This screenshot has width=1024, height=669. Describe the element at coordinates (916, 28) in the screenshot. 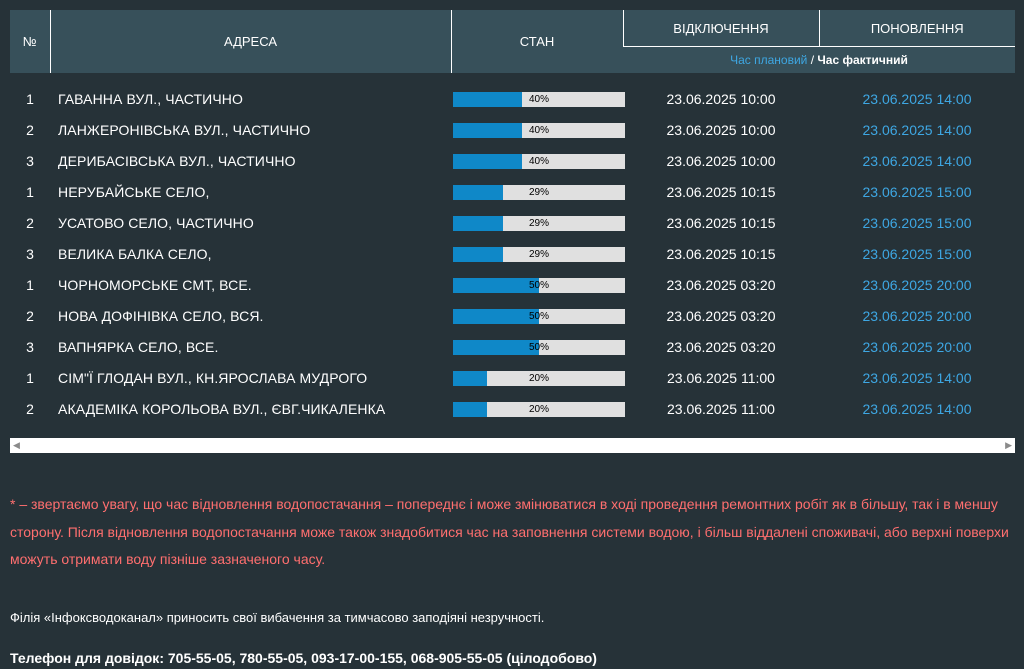

I see `column-header-restore: ПОНОВЛЕННЯ` at that location.